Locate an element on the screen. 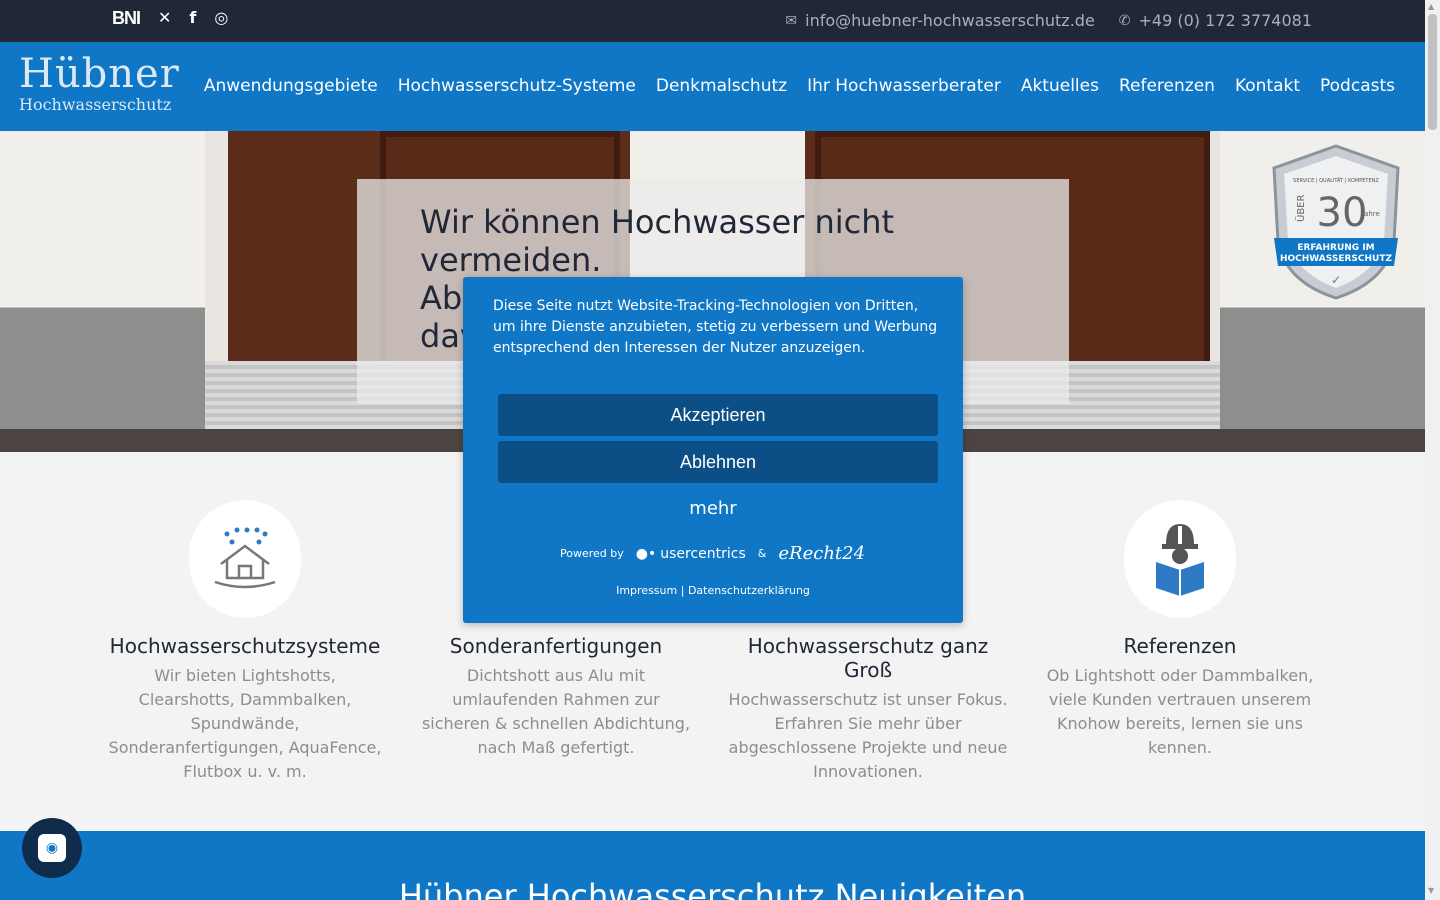 Image resolution: width=1440 pixels, height=900 pixels. scrollbar-thumb is located at coordinates (1432, 72).